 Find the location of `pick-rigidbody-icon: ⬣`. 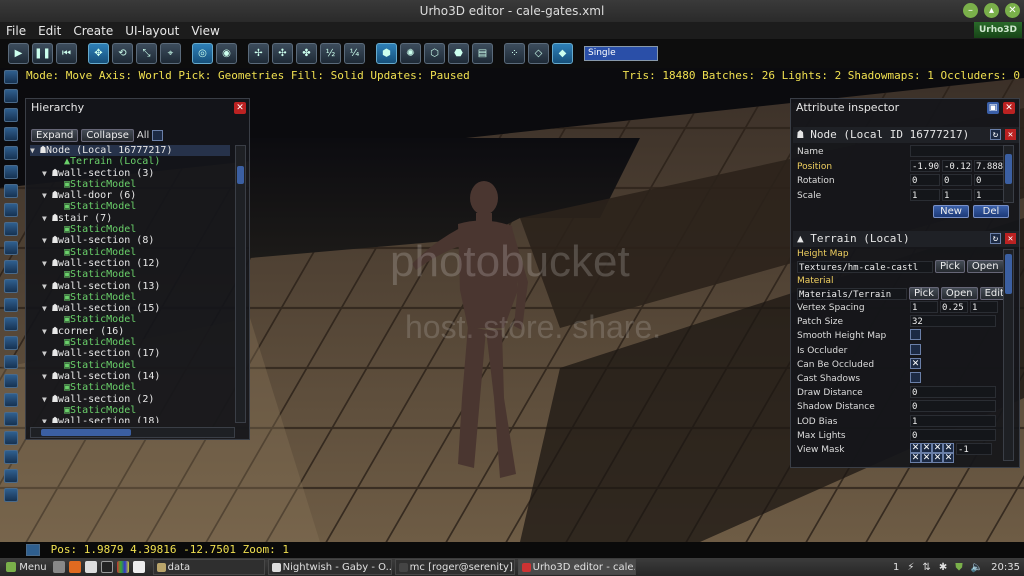

pick-rigidbody-icon: ⬣ is located at coordinates (458, 53).